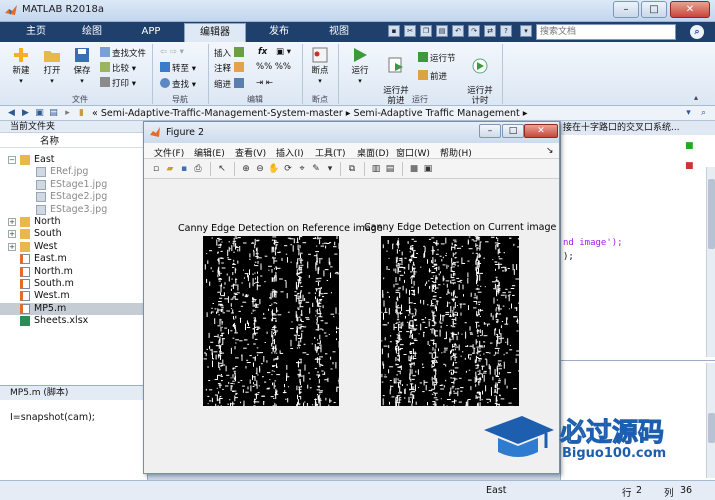 This screenshot has height=500, width=715. What do you see at coordinates (711, 214) in the screenshot?
I see `editor-scrollbar-thumb` at bounding box center [711, 214].